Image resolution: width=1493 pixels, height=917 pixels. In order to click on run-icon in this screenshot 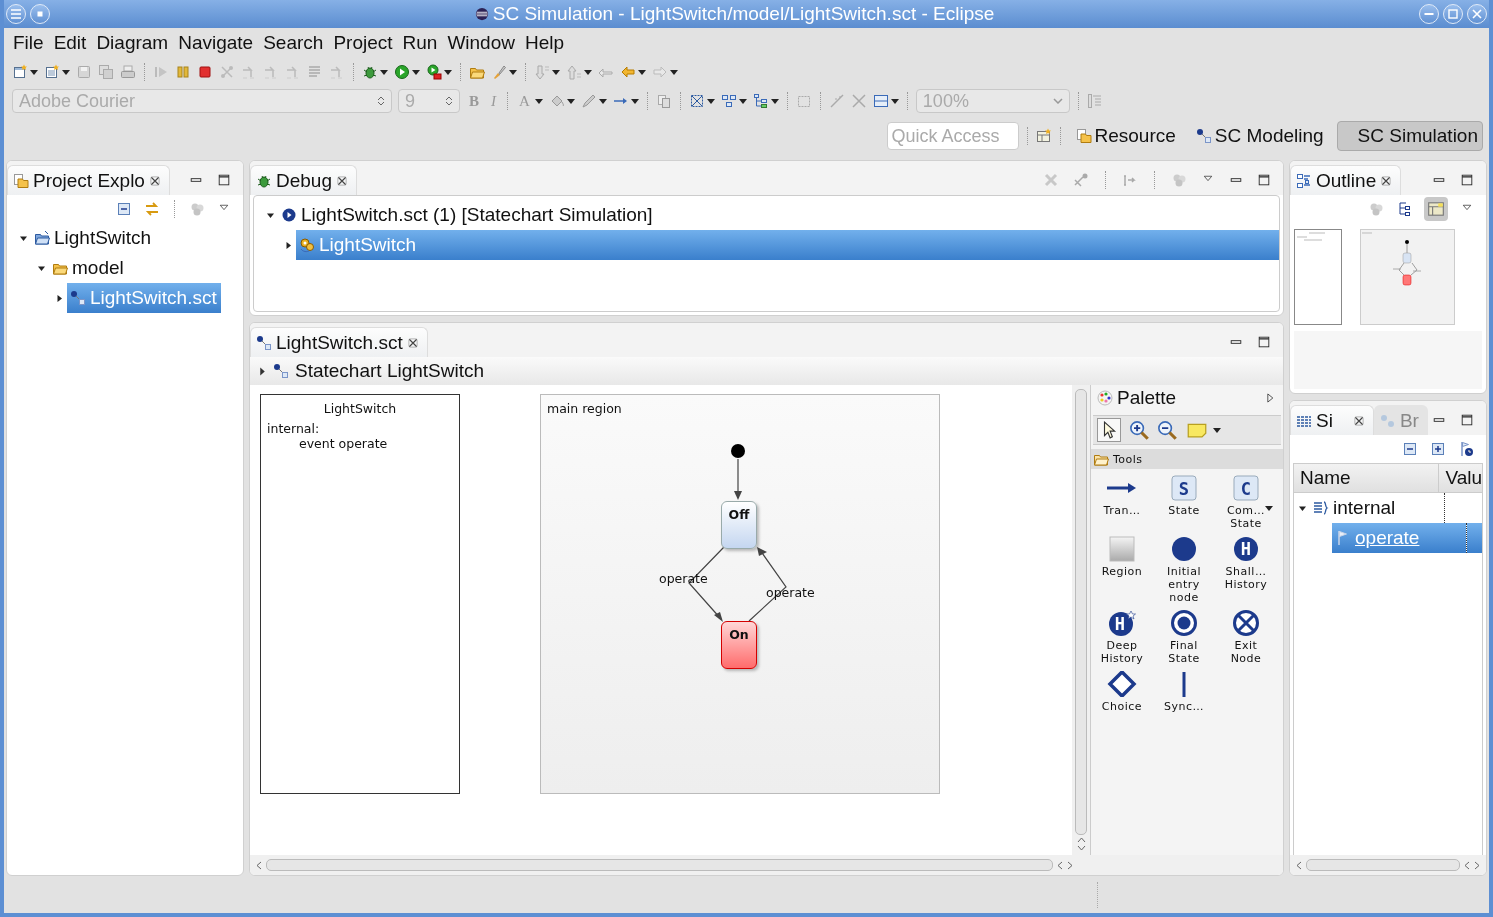, I will do `click(402, 72)`.